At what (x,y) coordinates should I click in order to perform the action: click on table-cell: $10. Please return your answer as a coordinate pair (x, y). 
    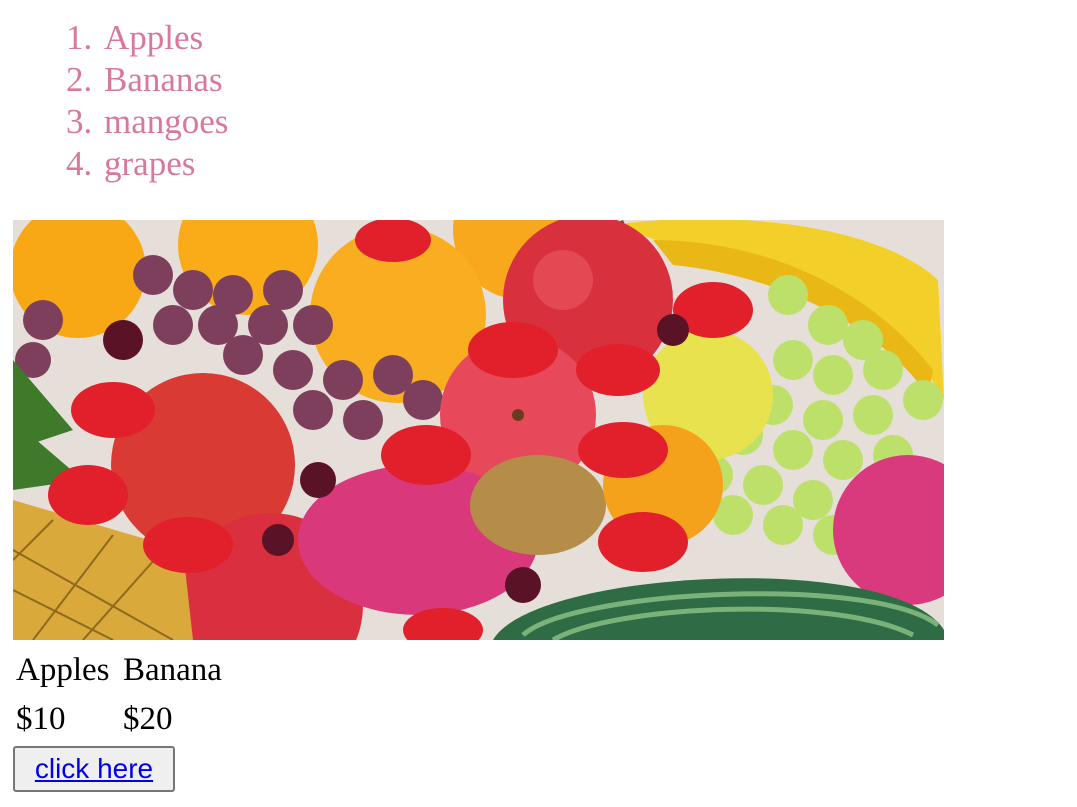
    Looking at the image, I should click on (41, 719).